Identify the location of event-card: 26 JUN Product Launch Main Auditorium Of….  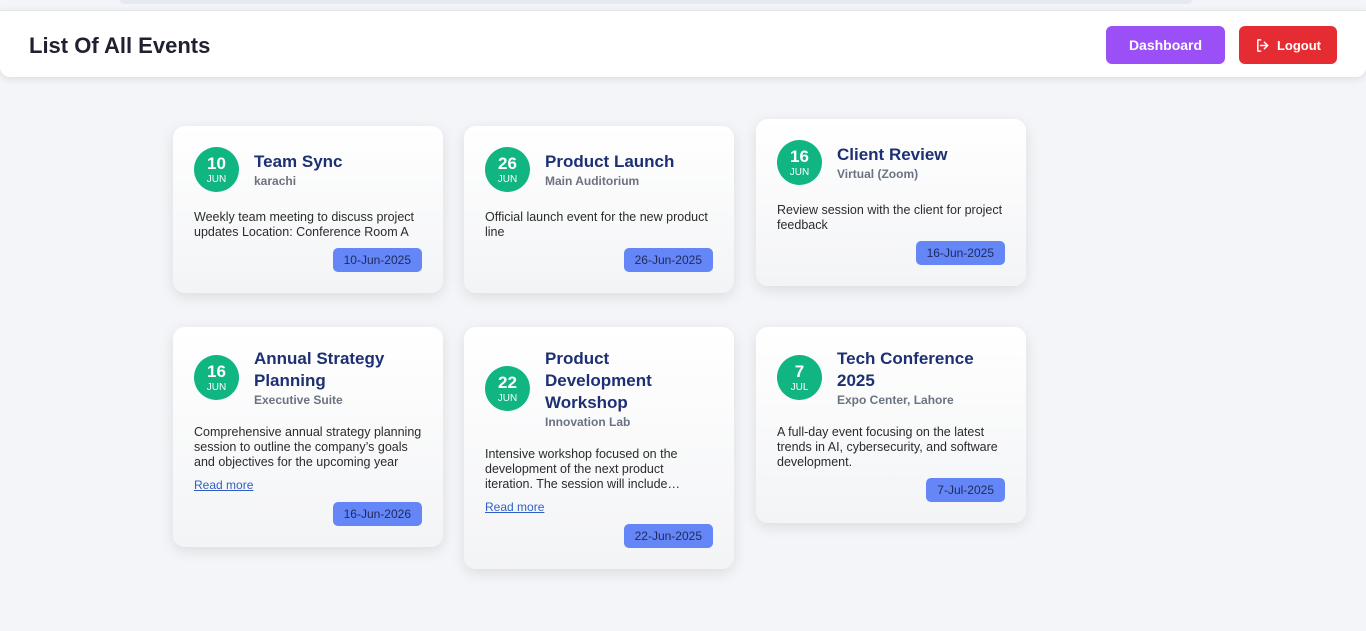
(599, 209).